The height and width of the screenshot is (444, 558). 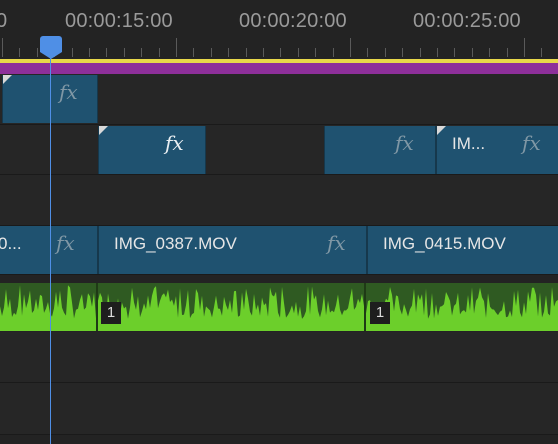 I want to click on video-track-empty, so click(x=279, y=200).